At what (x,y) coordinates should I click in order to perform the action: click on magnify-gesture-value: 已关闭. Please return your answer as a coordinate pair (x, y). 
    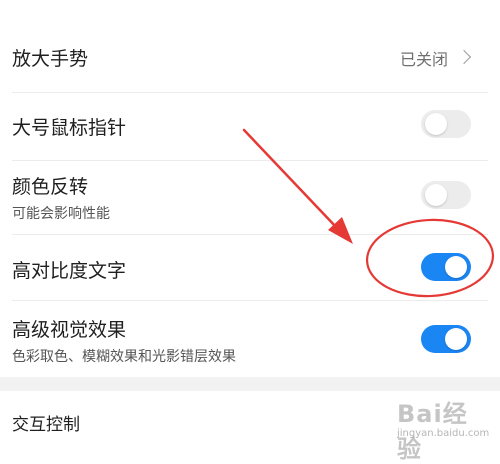
    Looking at the image, I should click on (424, 59).